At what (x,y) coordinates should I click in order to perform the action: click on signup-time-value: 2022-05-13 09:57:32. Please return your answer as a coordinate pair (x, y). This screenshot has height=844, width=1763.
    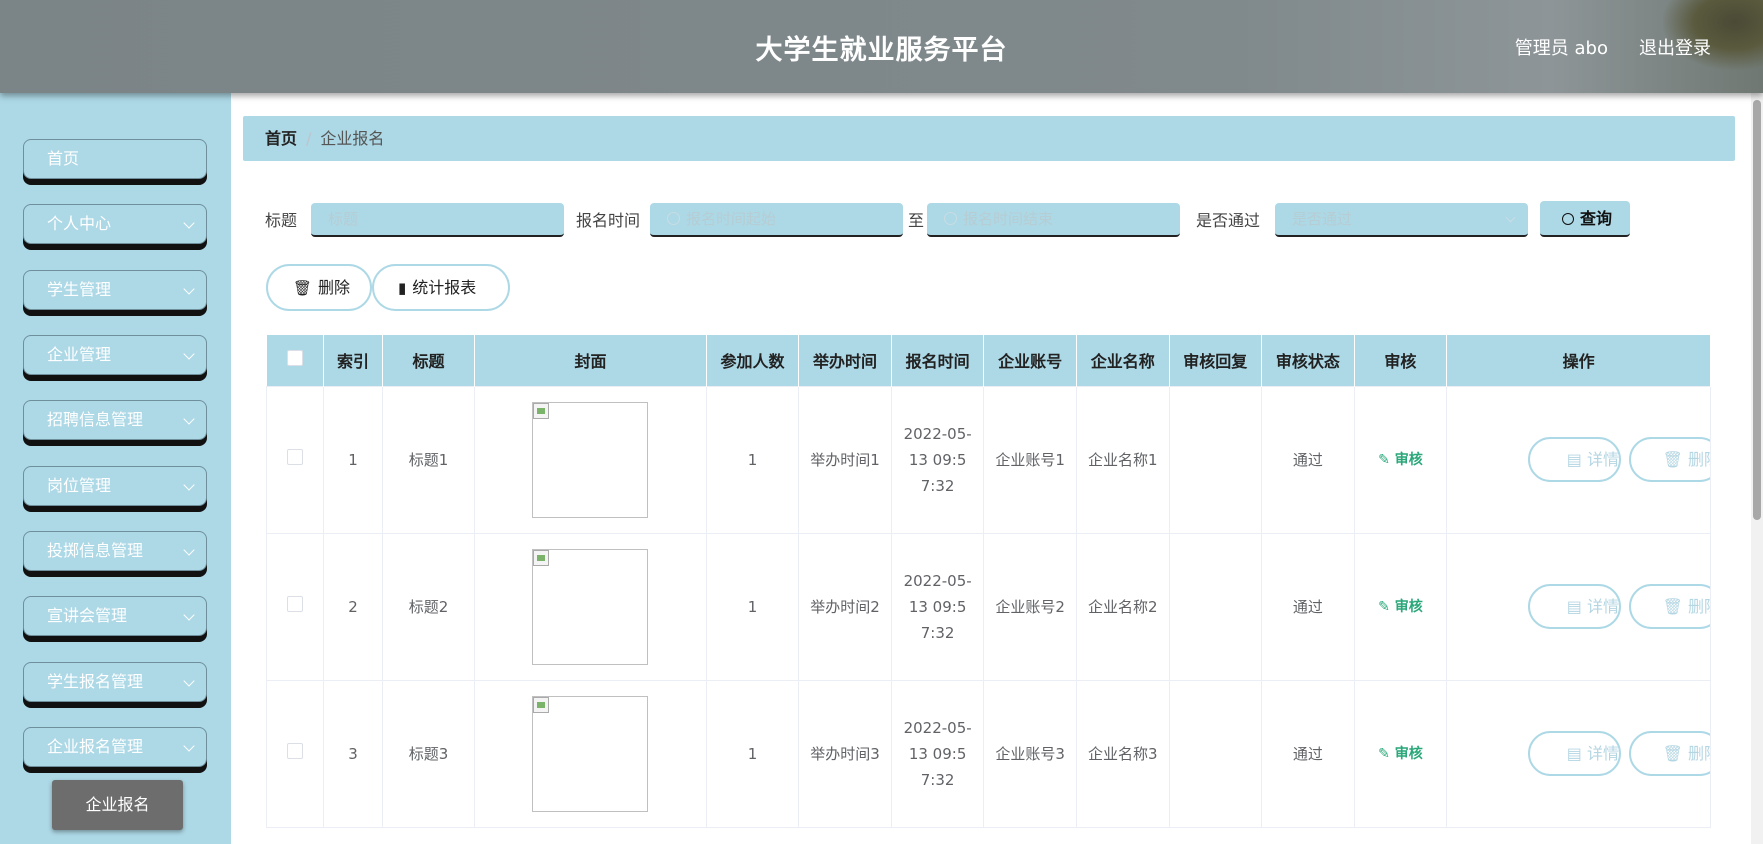
    Looking at the image, I should click on (937, 459).